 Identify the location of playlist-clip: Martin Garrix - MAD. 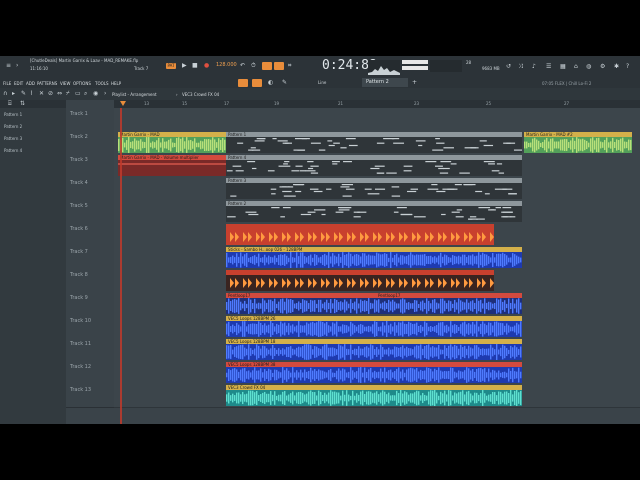
(172, 142).